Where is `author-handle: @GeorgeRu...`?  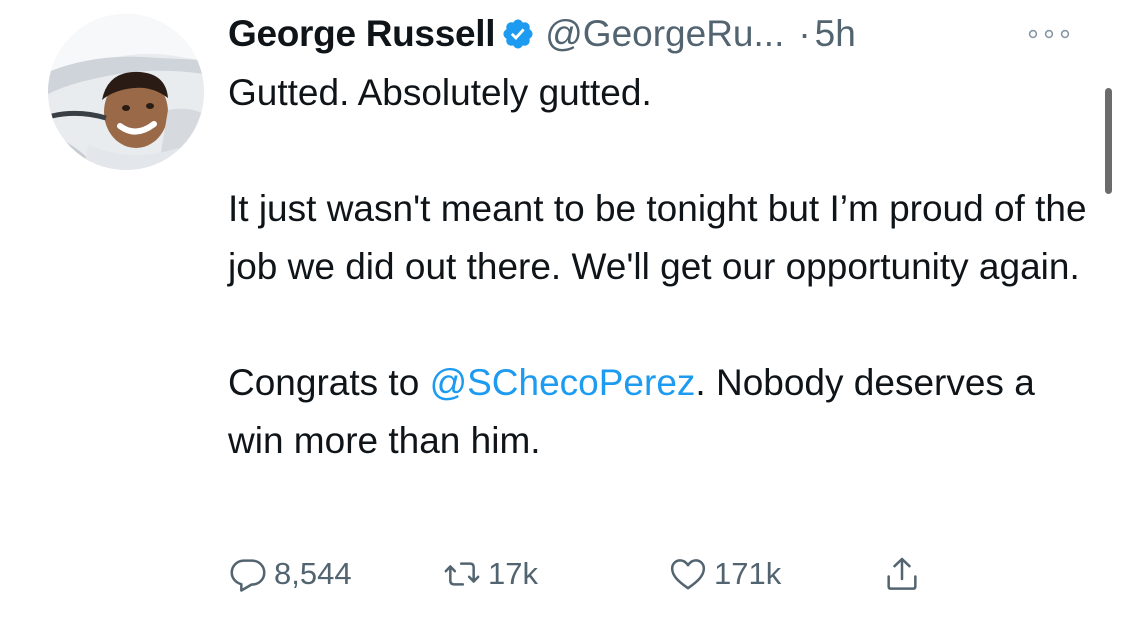
author-handle: @GeorgeRu... is located at coordinates (664, 34).